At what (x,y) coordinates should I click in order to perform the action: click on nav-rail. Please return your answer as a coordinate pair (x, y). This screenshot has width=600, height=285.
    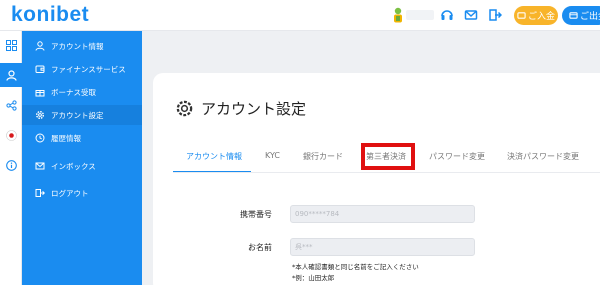
    Looking at the image, I should click on (11, 158).